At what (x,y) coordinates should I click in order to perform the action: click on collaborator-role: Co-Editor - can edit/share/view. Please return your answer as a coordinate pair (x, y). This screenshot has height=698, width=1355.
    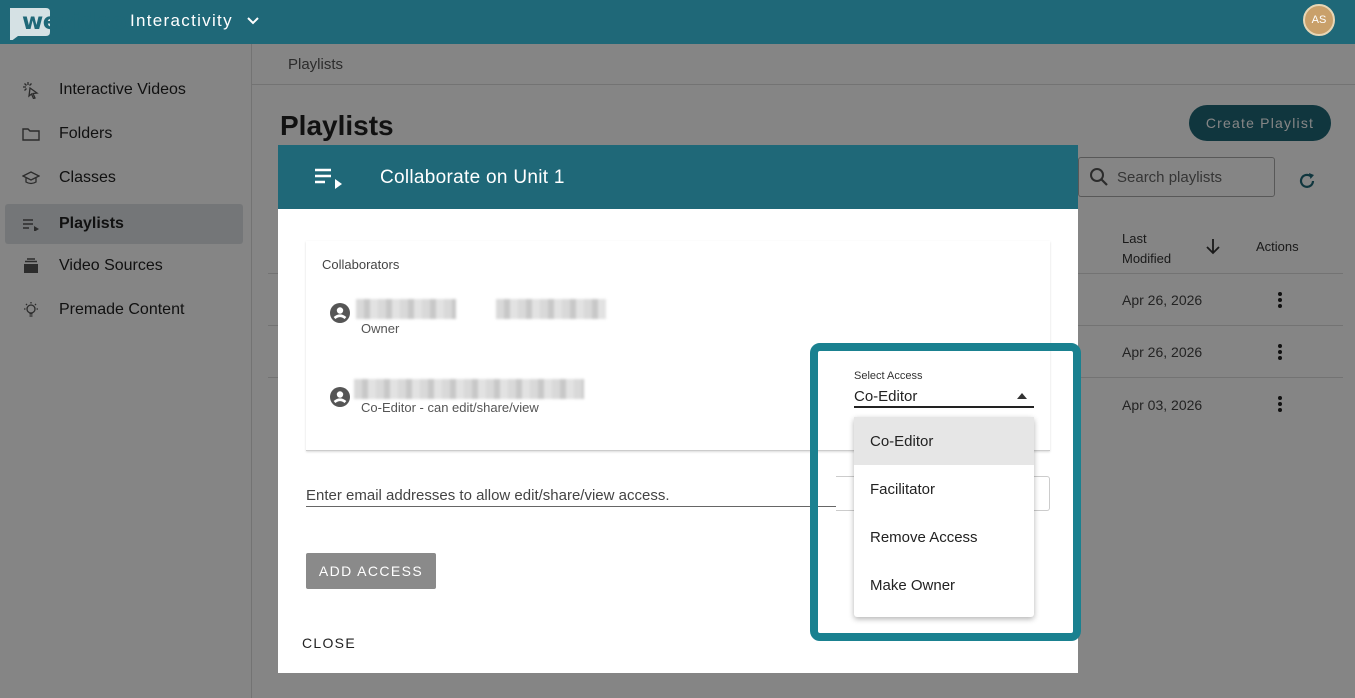
    Looking at the image, I should click on (450, 407).